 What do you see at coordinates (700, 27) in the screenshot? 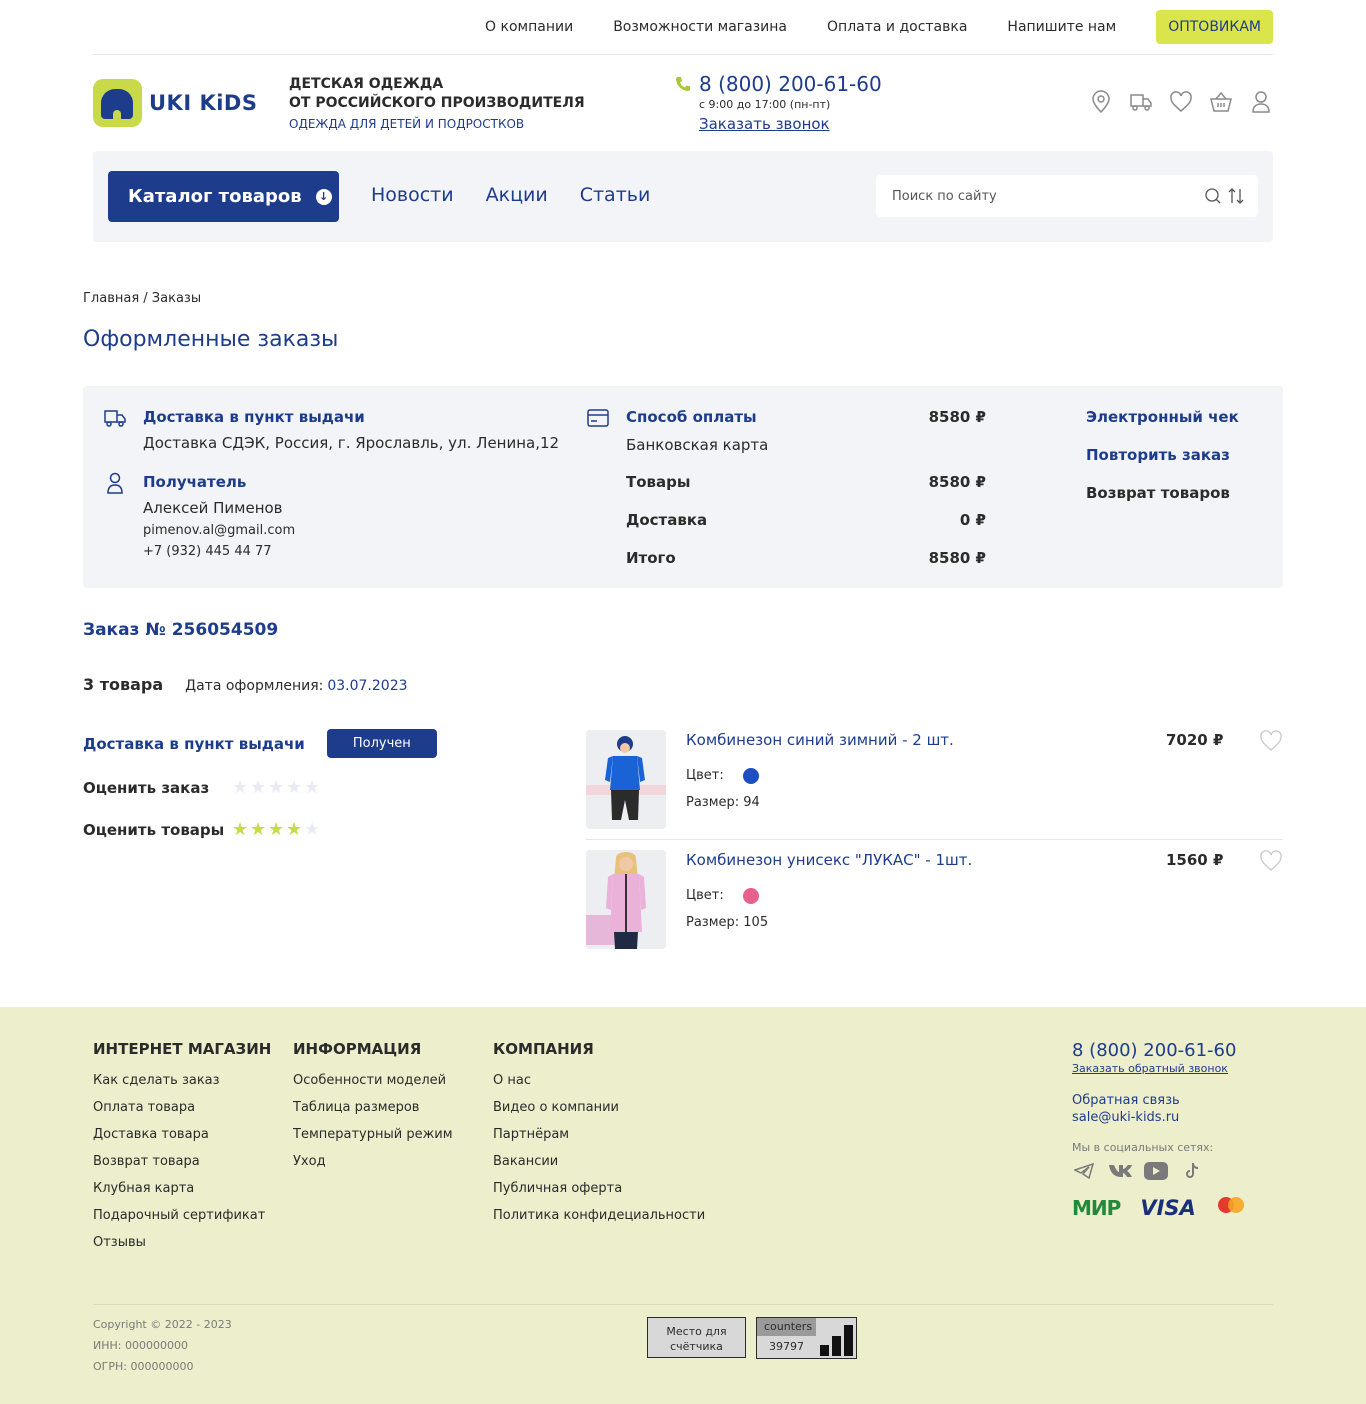
I see `top-link-features: Возможности магазина` at bounding box center [700, 27].